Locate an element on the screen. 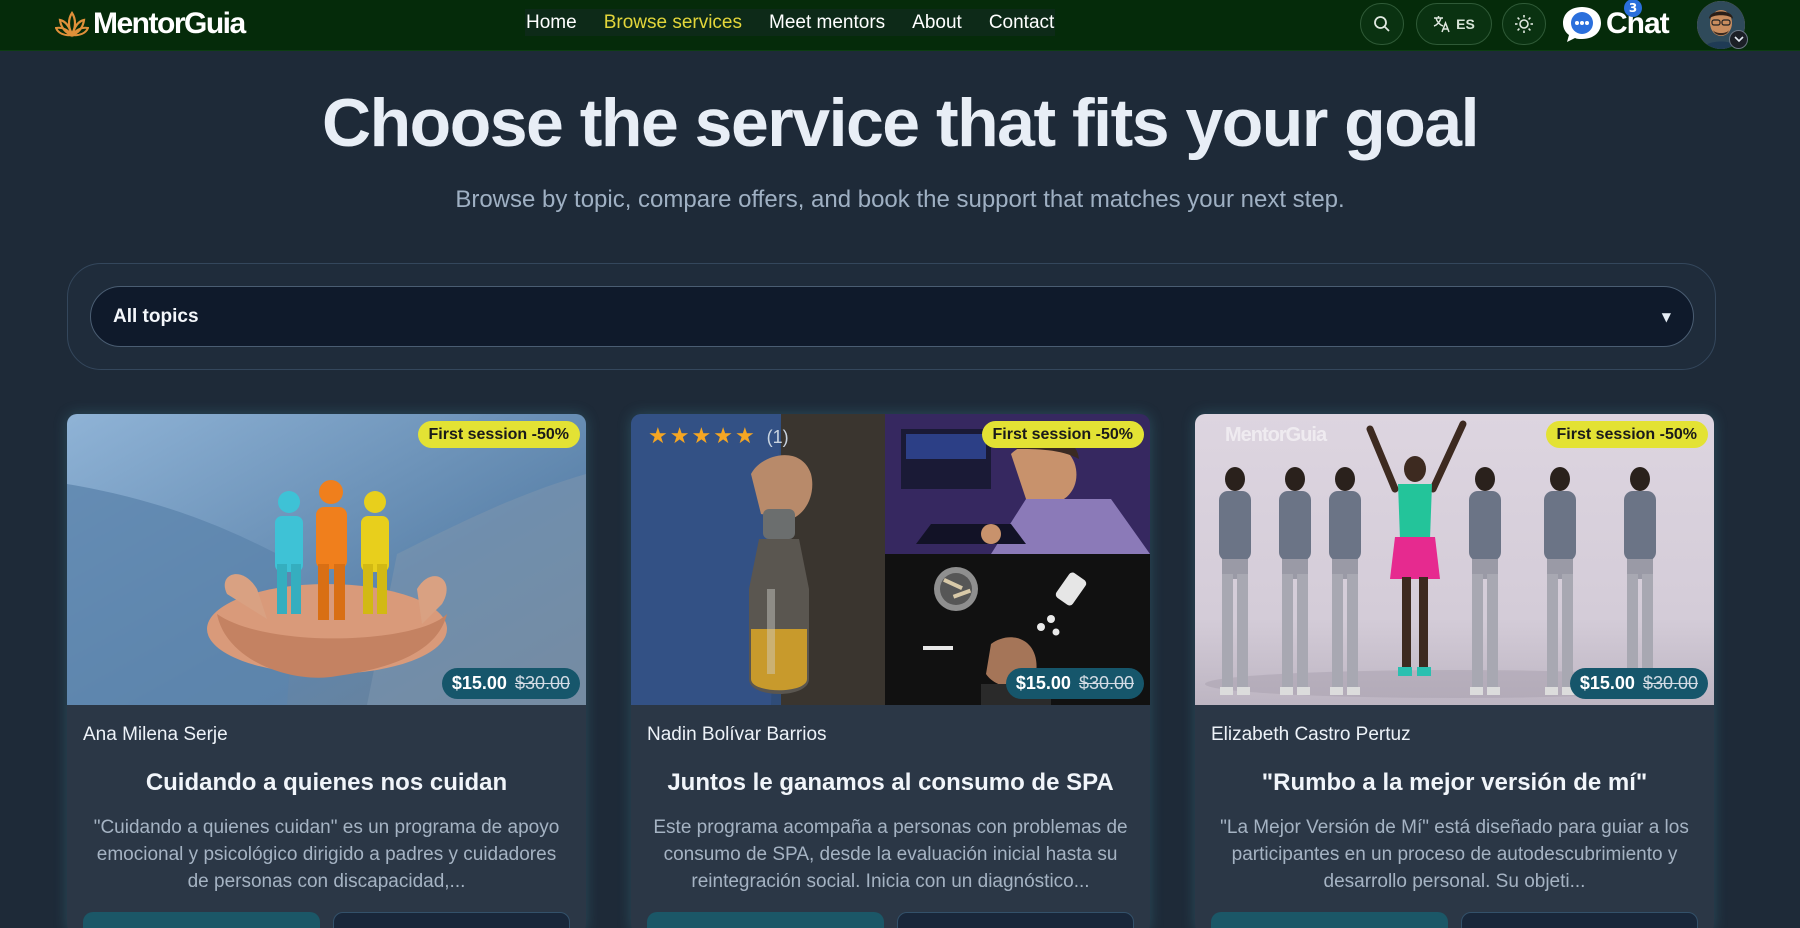 The image size is (1800, 928). search-icon is located at coordinates (1382, 24).